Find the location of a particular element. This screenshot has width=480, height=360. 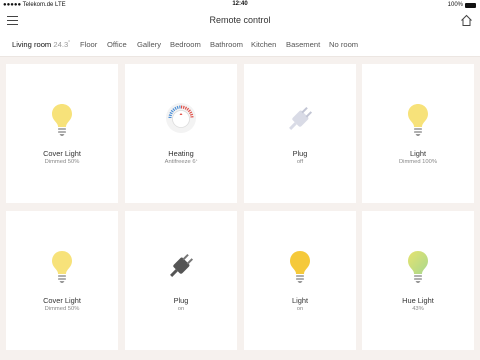

tab-basement: Basement is located at coordinates (303, 44).